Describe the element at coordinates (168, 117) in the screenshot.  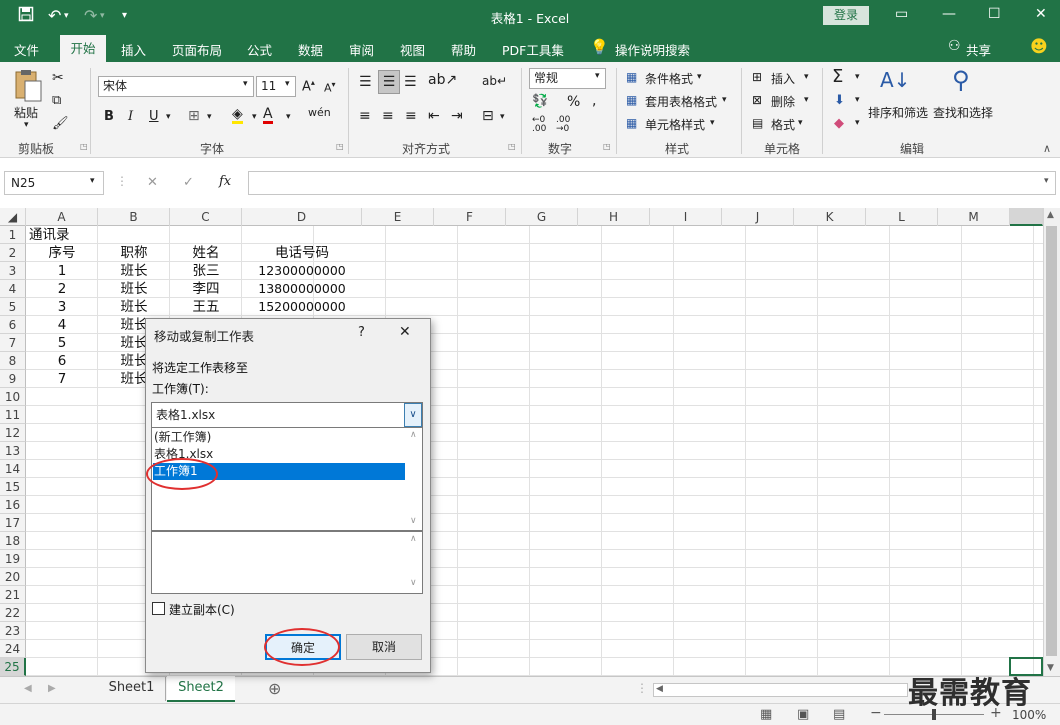
I see `underline-dropdown-icon: ▾` at that location.